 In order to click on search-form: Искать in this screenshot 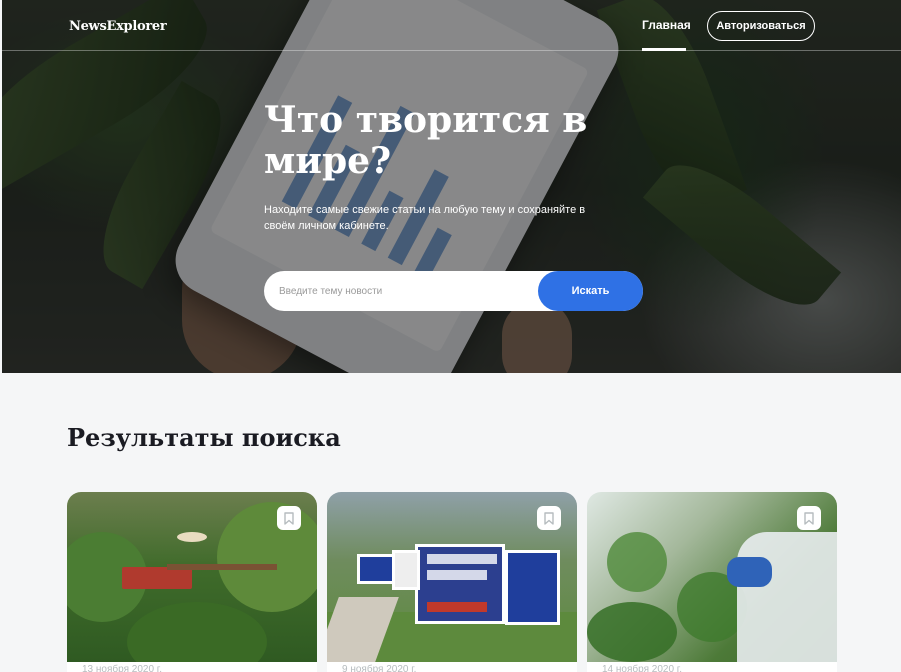, I will do `click(453, 291)`.